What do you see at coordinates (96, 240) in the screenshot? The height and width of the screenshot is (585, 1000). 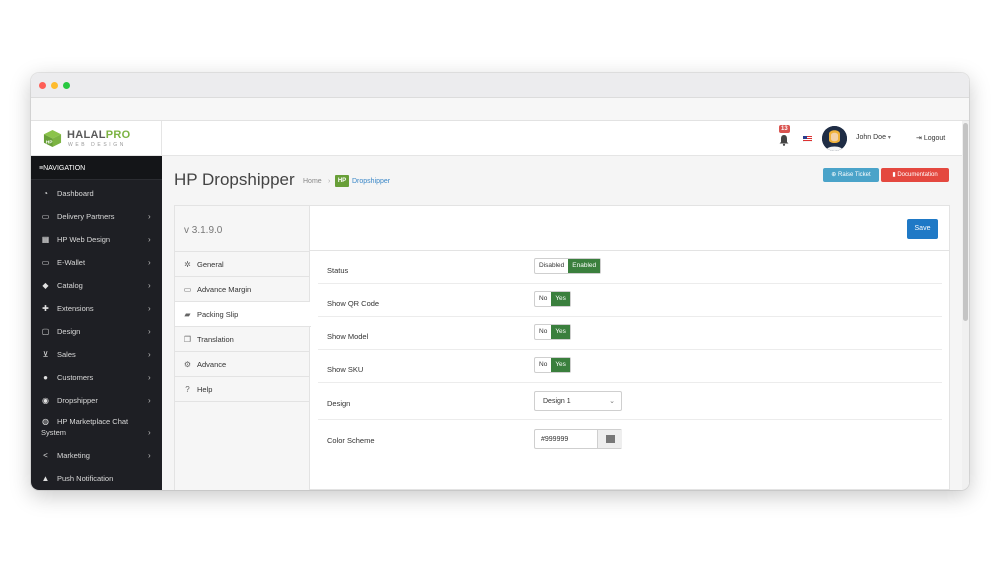 I see `sidebar-item-hp-web-design: ▦ HP Web Design ›` at bounding box center [96, 240].